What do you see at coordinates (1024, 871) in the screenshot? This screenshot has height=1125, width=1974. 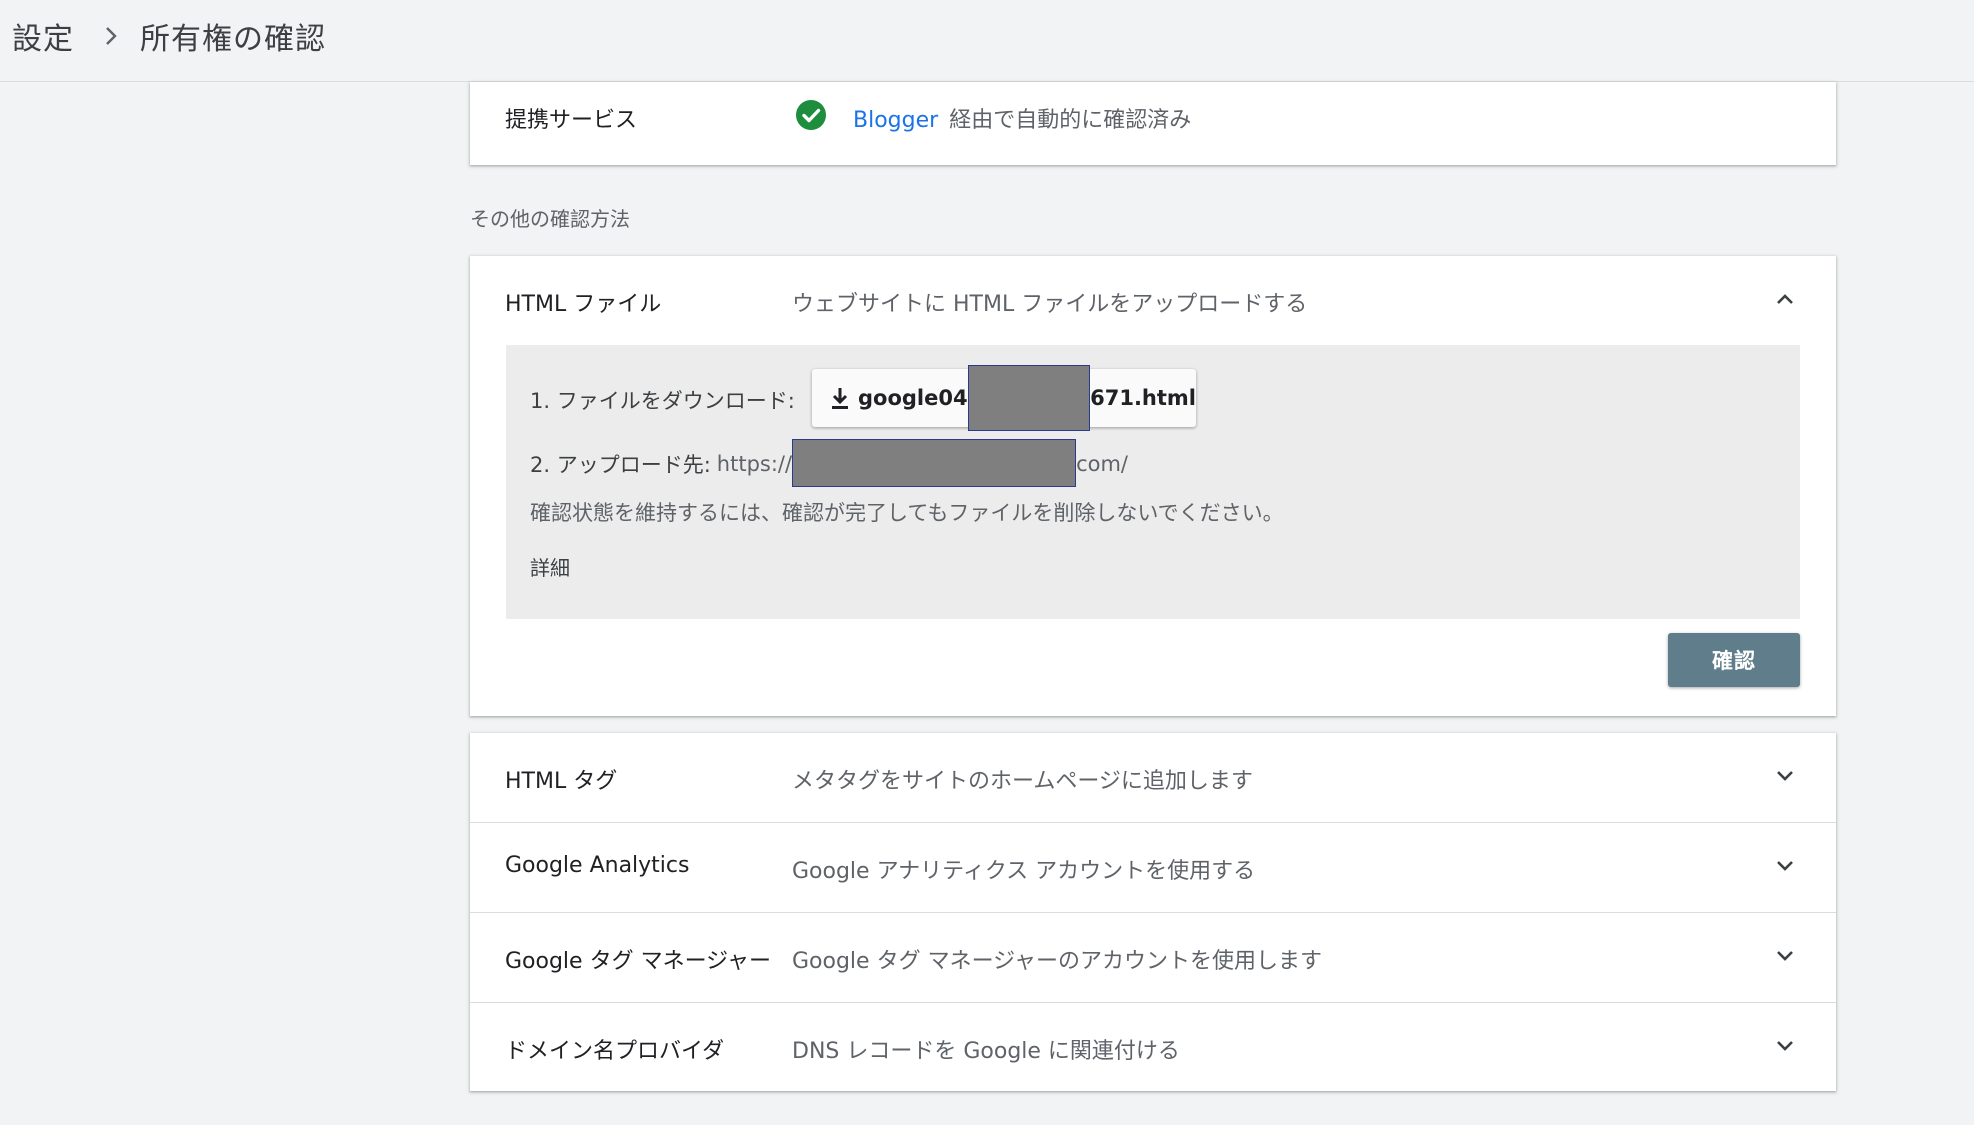 I see `method-description: Google アナリティクス アカウントを使用する` at bounding box center [1024, 871].